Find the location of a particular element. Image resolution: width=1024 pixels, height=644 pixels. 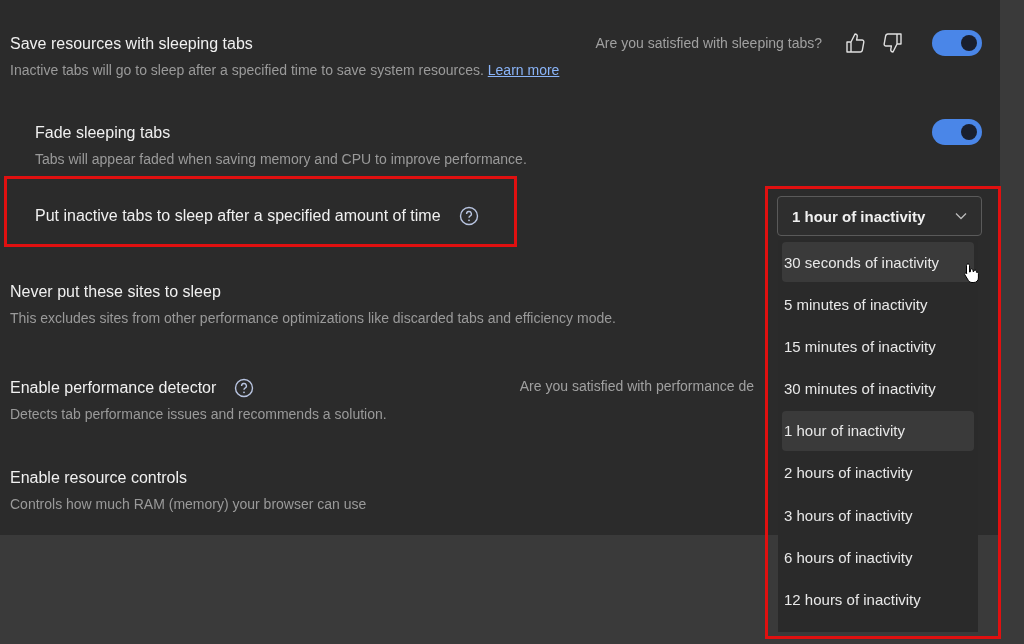

menu-option: 1 hour of inactivity is located at coordinates (878, 430).